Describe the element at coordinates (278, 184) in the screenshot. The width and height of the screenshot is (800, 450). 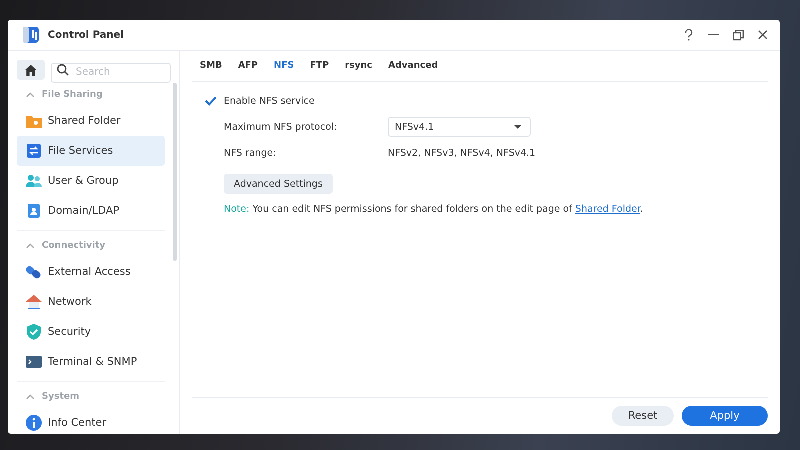
I see `advanced-settings-button: Advanced Settings` at that location.